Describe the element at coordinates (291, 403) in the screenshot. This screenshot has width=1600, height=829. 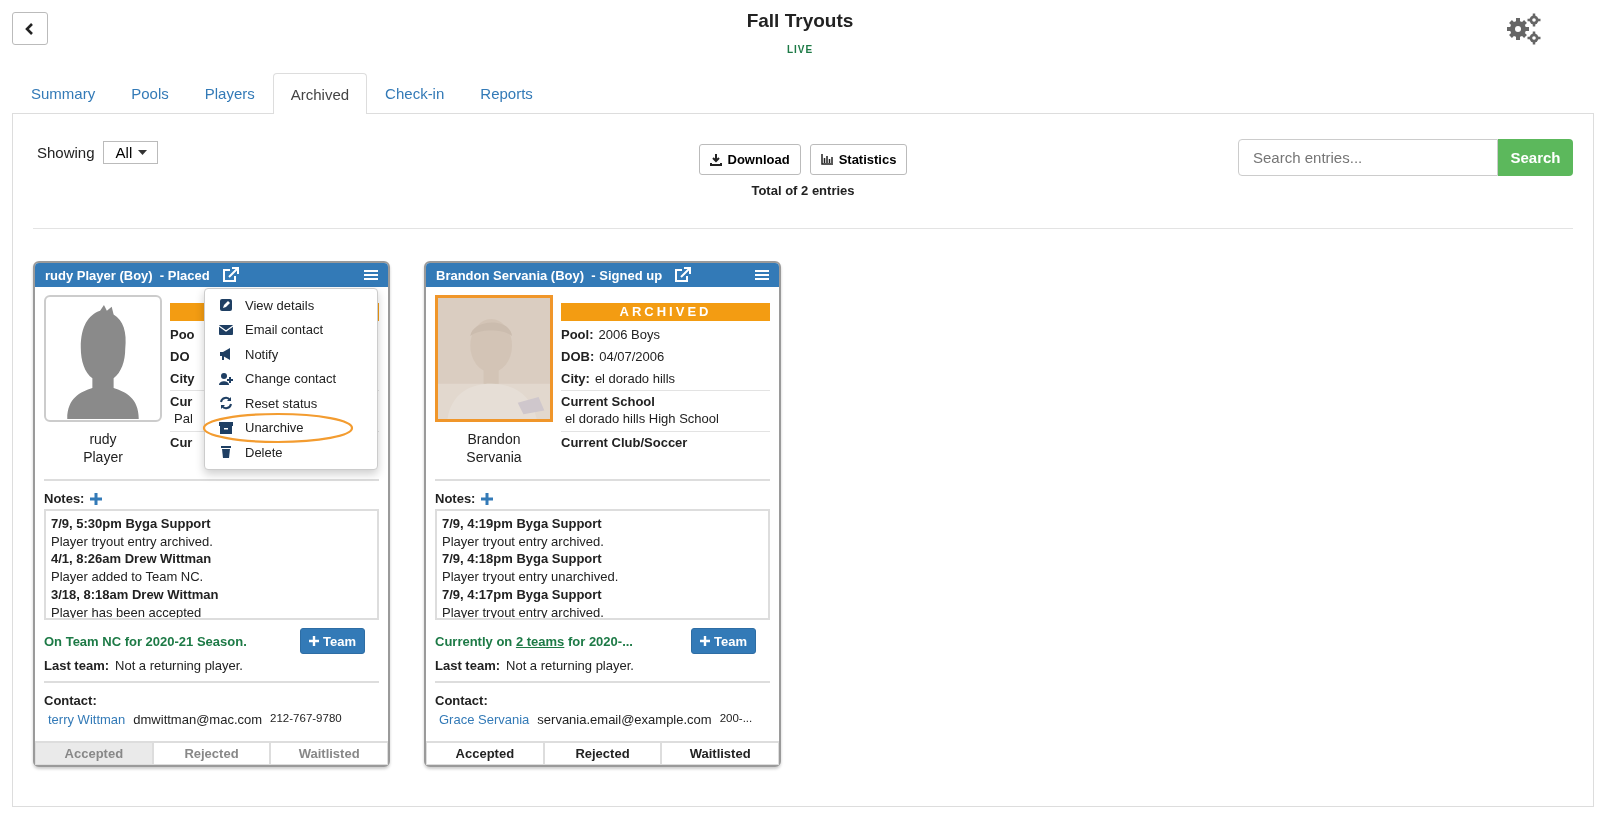
I see `menu-item: Reset status` at that location.